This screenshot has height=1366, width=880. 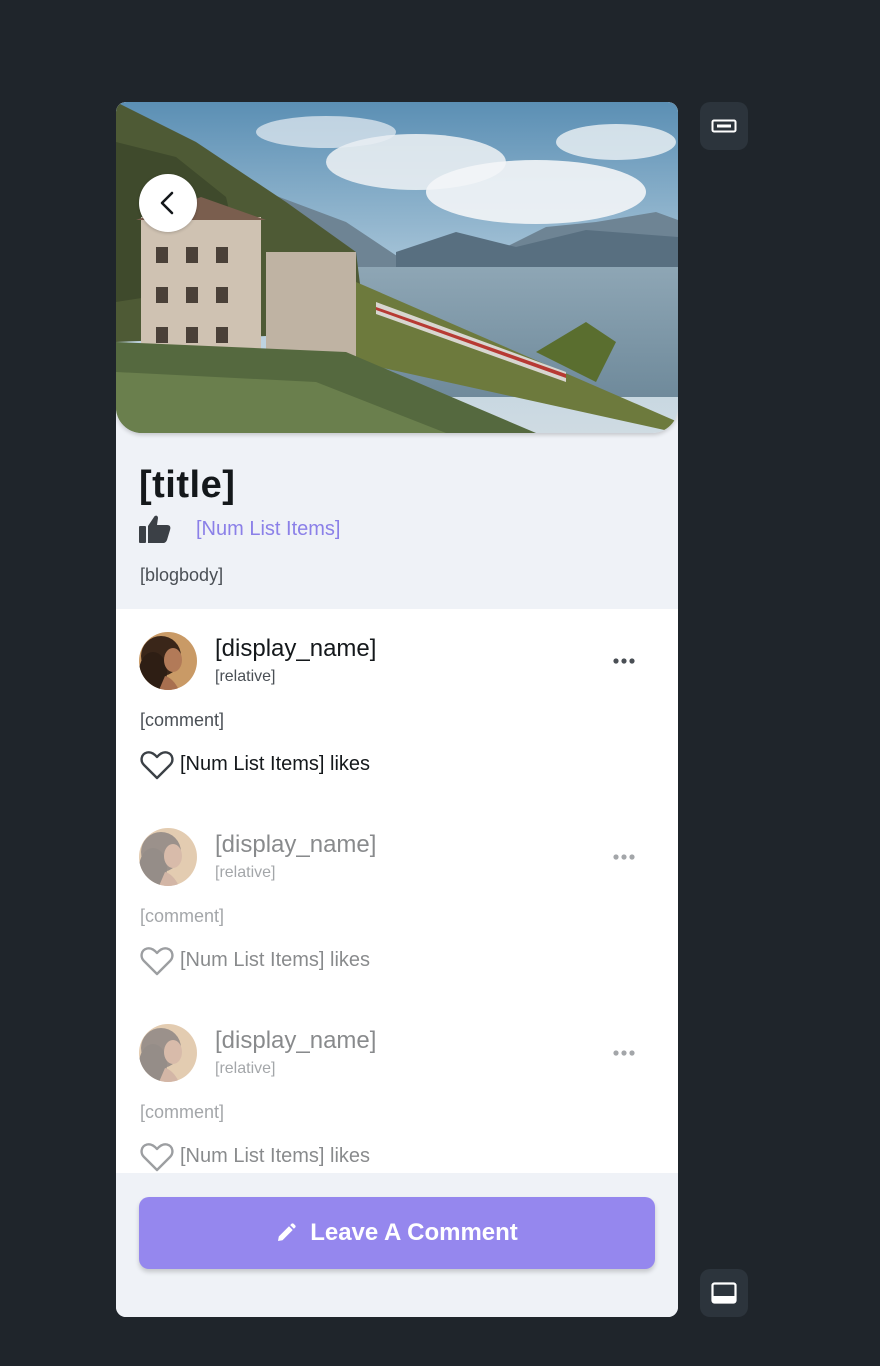 I want to click on keyboard-icon, so click(x=724, y=126).